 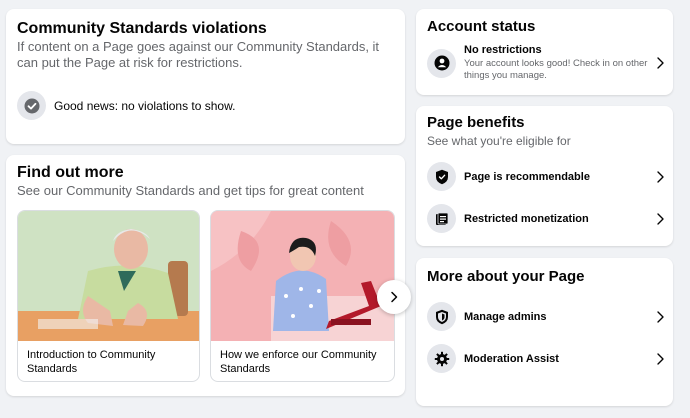 I want to click on more-about-title: More about your Page, so click(x=506, y=276).